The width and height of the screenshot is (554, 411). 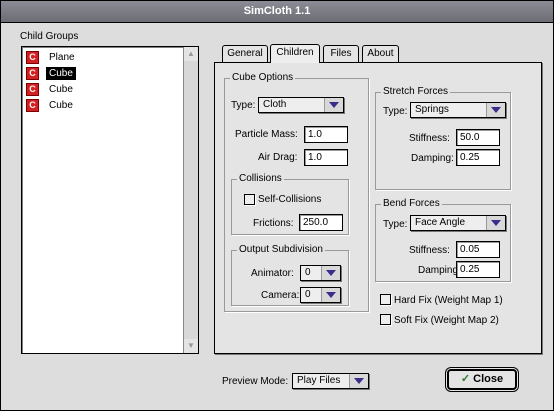 What do you see at coordinates (380, 53) in the screenshot?
I see `tab-about: About` at bounding box center [380, 53].